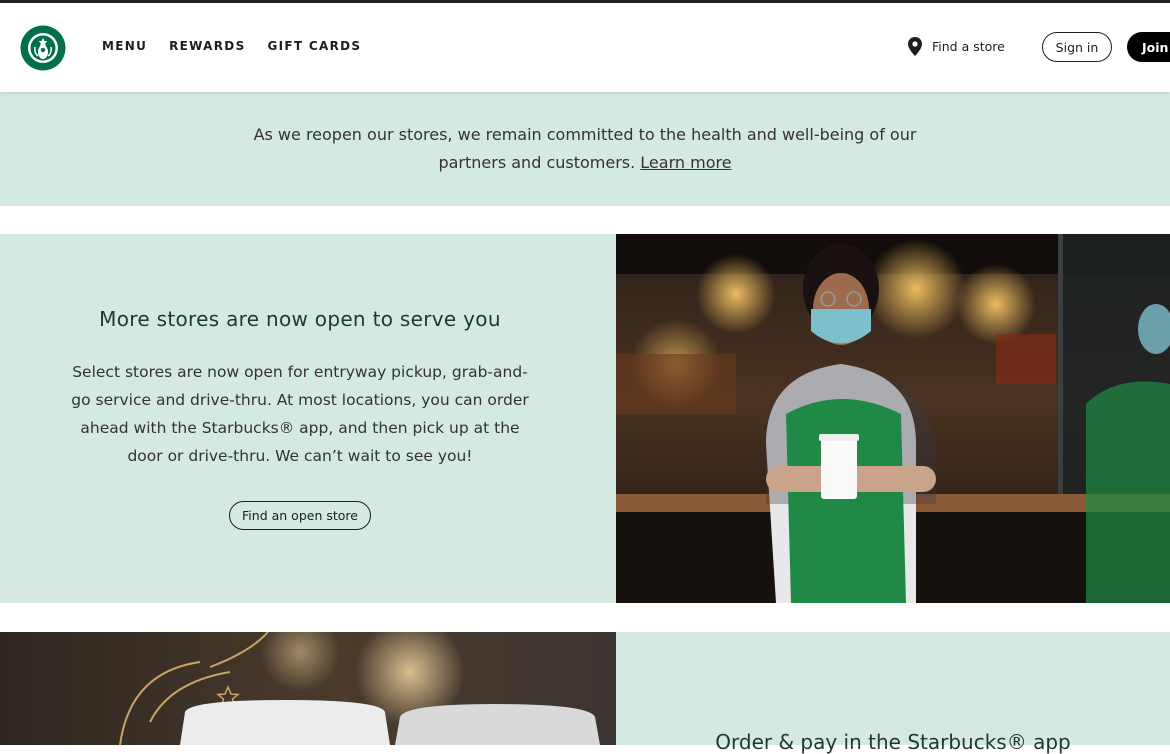 Image resolution: width=1170 pixels, height=754 pixels. Describe the element at coordinates (893, 693) in the screenshot. I see `app-promo-text-panel: Order & pay in the Starbucks® app` at that location.